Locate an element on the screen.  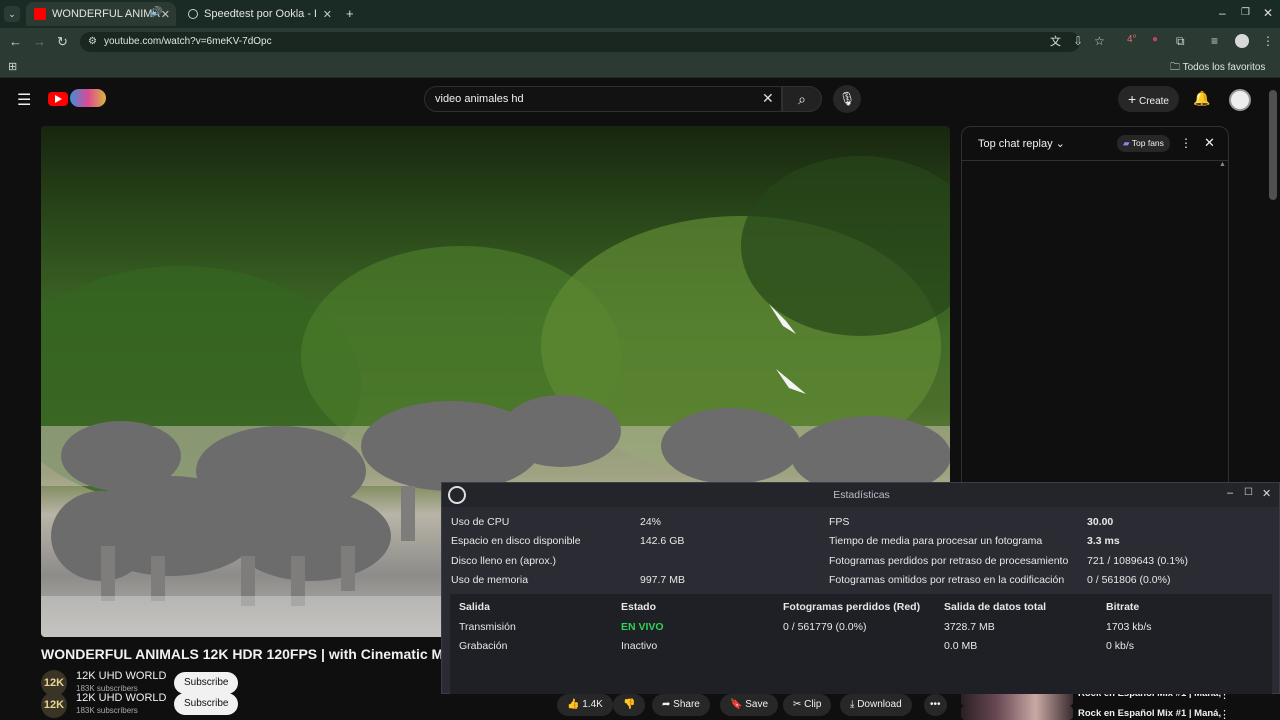
back-icon: ← is located at coordinates (15, 41).